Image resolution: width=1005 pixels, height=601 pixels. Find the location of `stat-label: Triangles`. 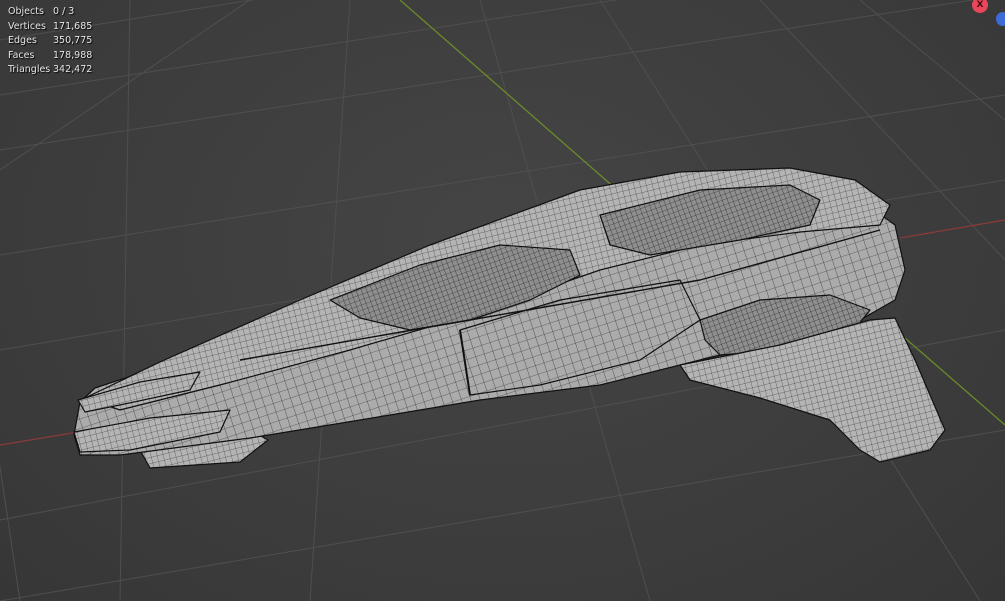

stat-label: Triangles is located at coordinates (29, 70).